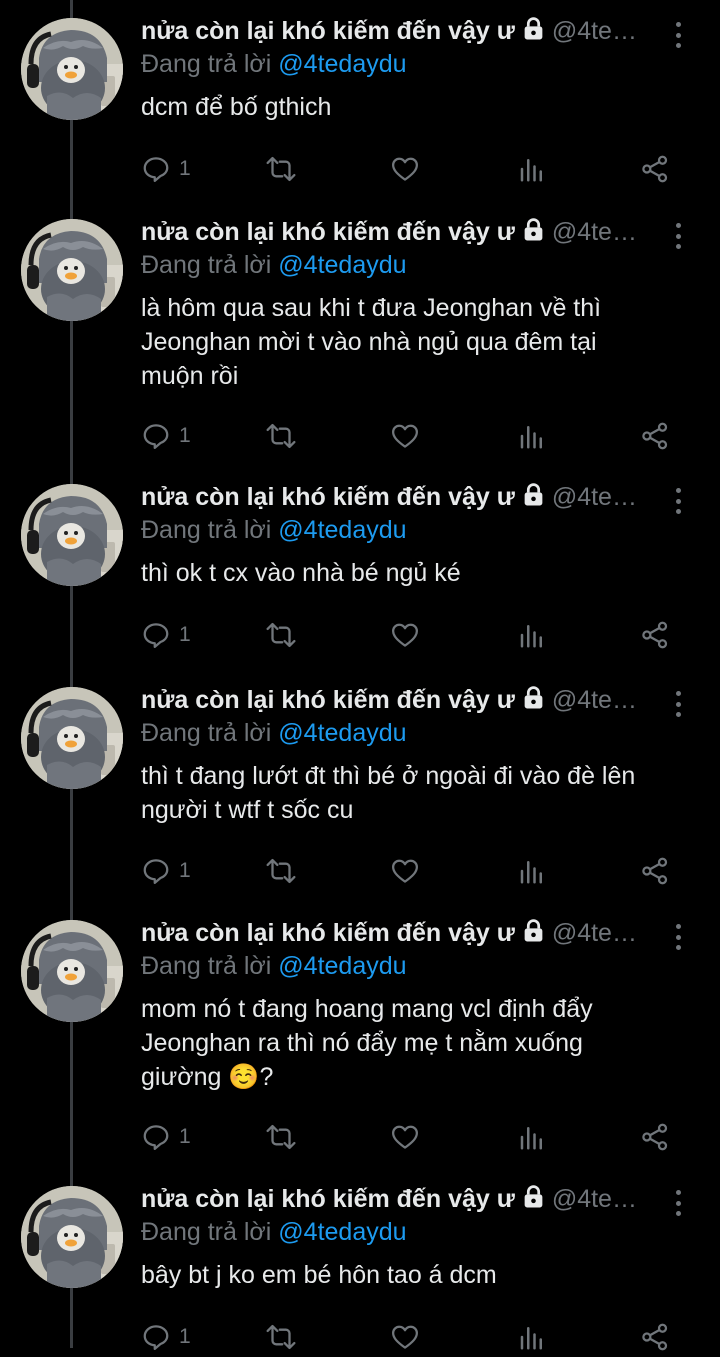  What do you see at coordinates (236, 107) in the screenshot?
I see `tweet-text-line: dcm để bố gthich` at bounding box center [236, 107].